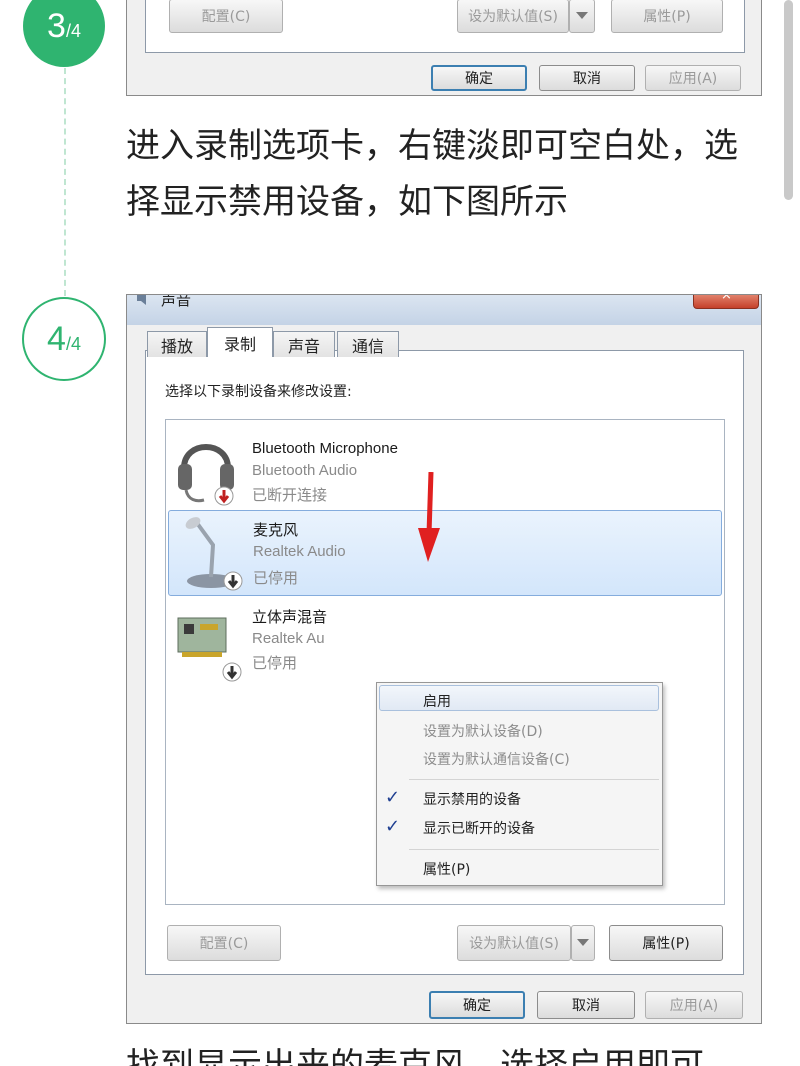 This screenshot has width=800, height=1066. What do you see at coordinates (325, 448) in the screenshot?
I see `device-name: Bluetooth Microphone` at bounding box center [325, 448].